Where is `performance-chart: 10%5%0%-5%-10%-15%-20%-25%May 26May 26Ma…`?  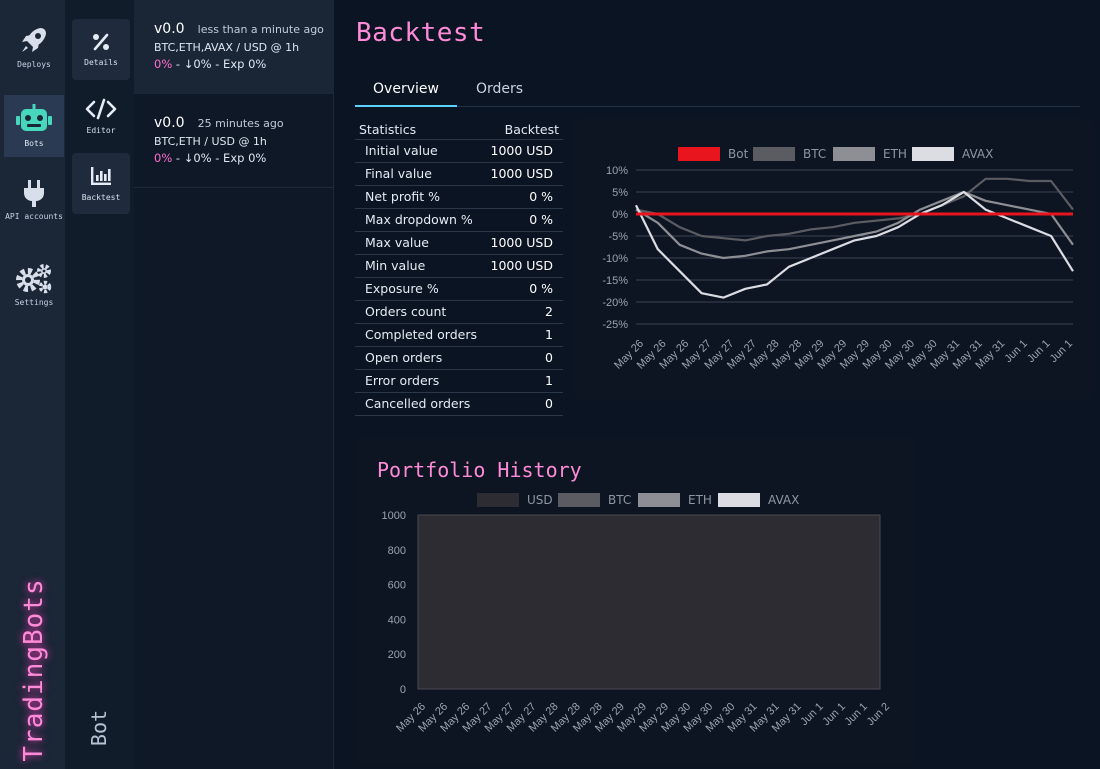 performance-chart: 10%5%0%-5%-10%-15%-20%-25%May 26May 26Ma… is located at coordinates (839, 268).